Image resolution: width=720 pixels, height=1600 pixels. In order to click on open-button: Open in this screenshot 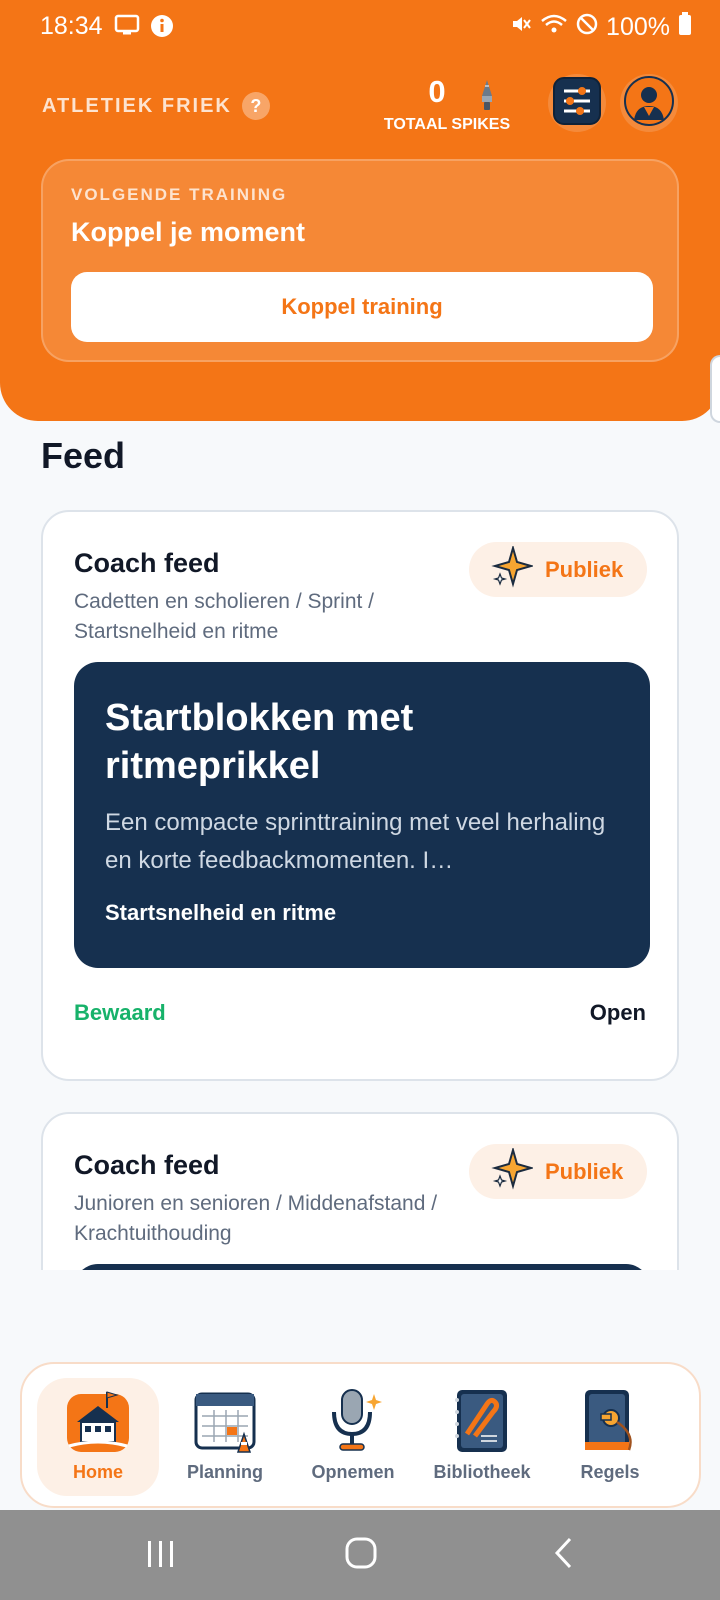, I will do `click(618, 1013)`.